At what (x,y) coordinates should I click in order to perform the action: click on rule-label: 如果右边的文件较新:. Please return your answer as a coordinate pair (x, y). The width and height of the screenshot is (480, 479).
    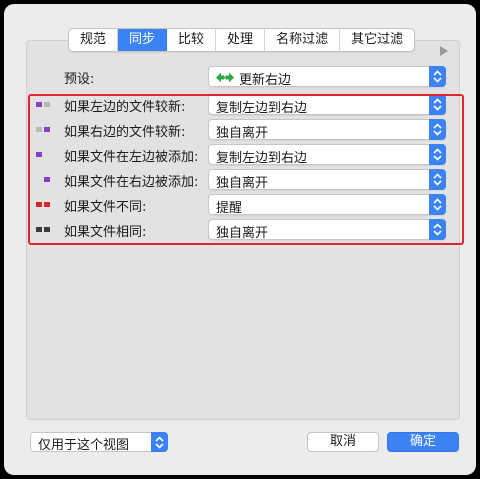
    Looking at the image, I should click on (125, 132).